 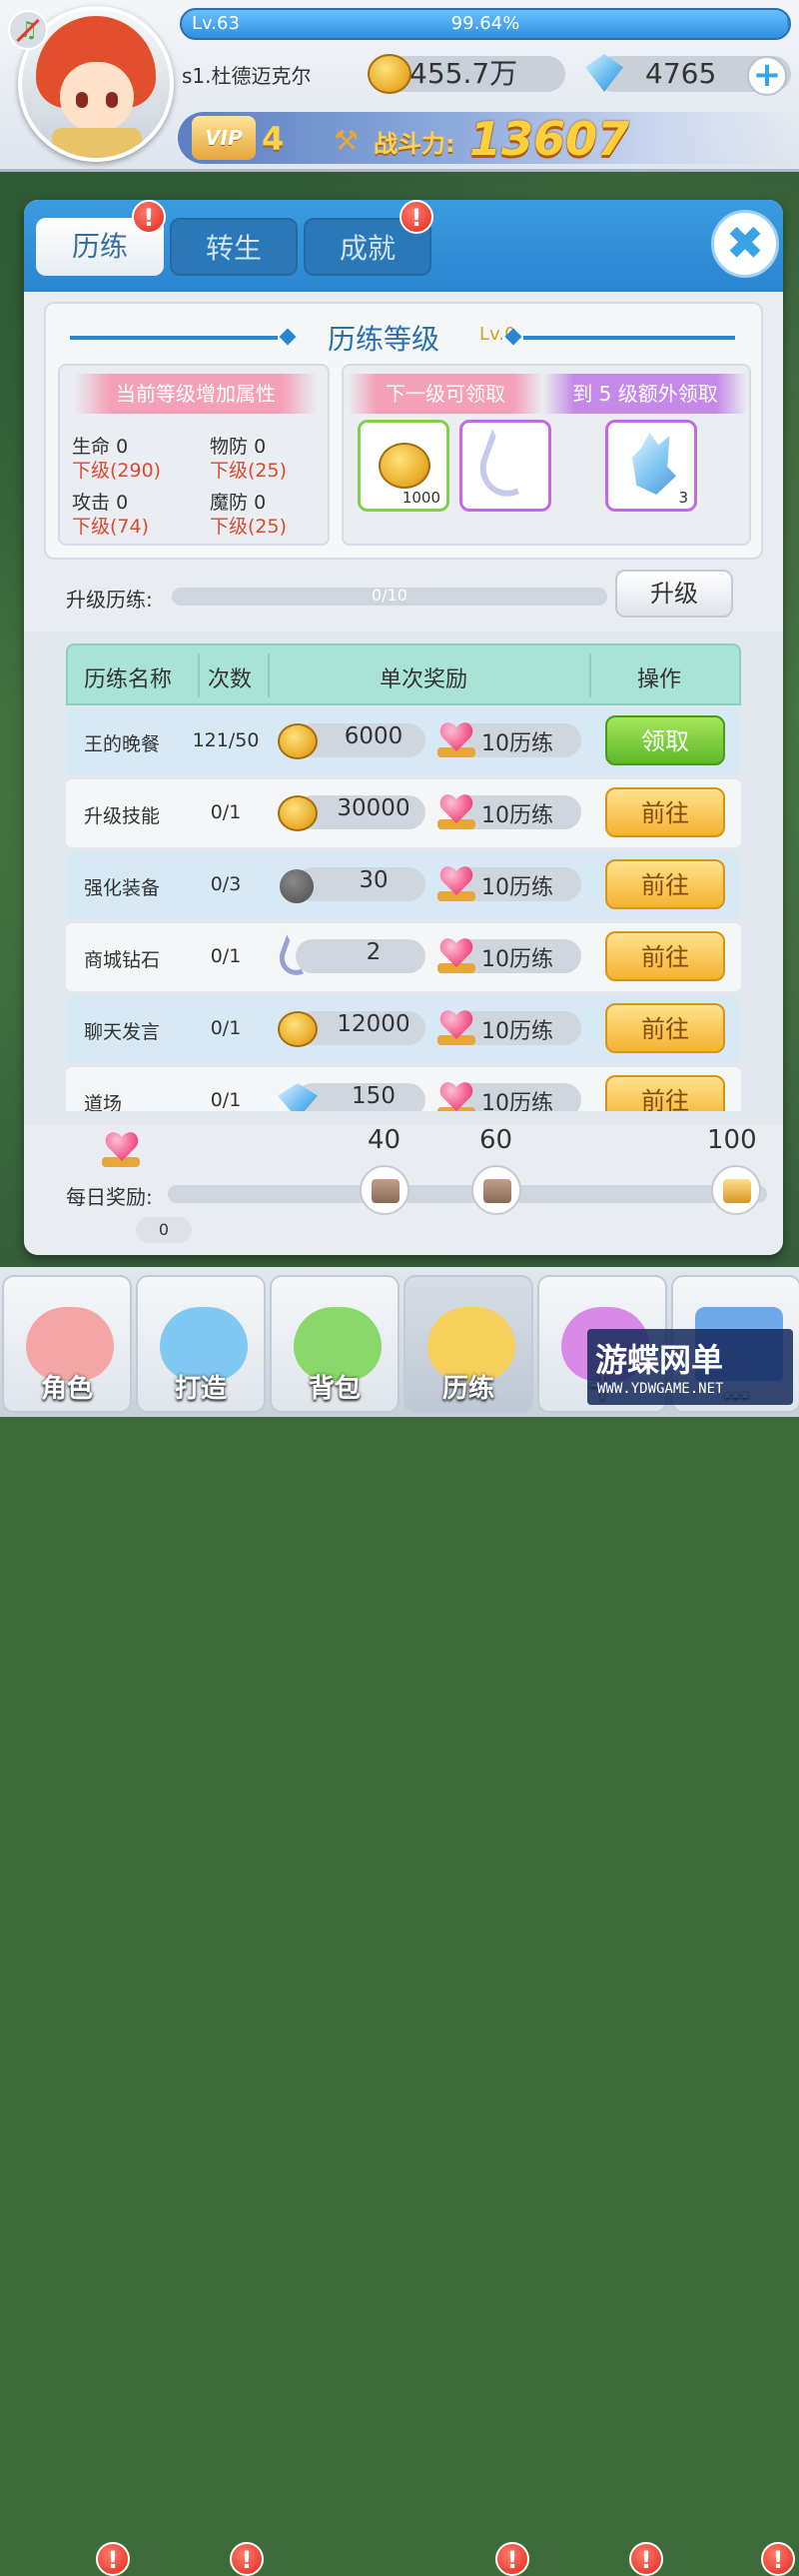 What do you see at coordinates (745, 244) in the screenshot?
I see `close-icon: ✖` at bounding box center [745, 244].